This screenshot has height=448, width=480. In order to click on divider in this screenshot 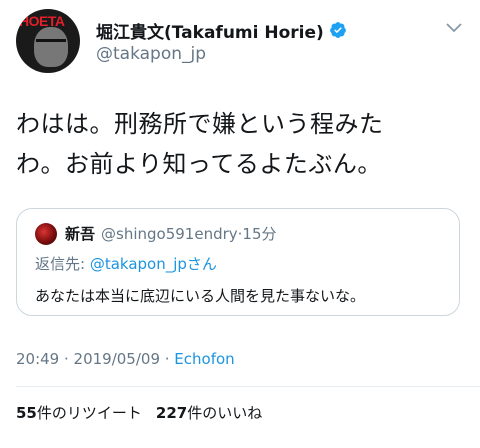, I will do `click(248, 386)`.